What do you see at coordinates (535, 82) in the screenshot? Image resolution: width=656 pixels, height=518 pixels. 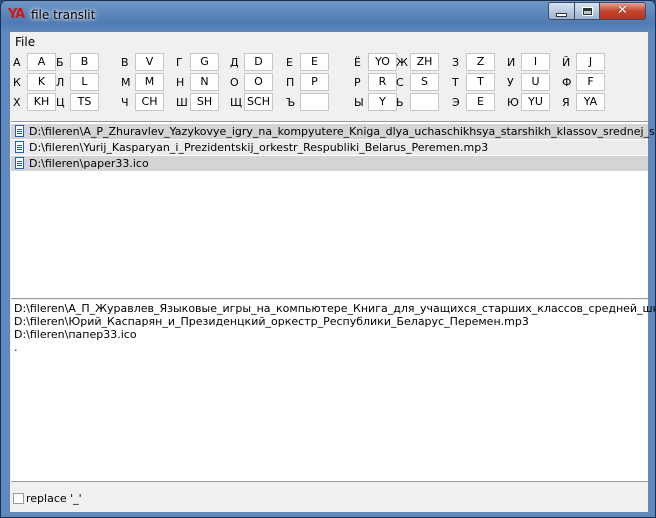 I see `latin-translit-input: U` at bounding box center [535, 82].